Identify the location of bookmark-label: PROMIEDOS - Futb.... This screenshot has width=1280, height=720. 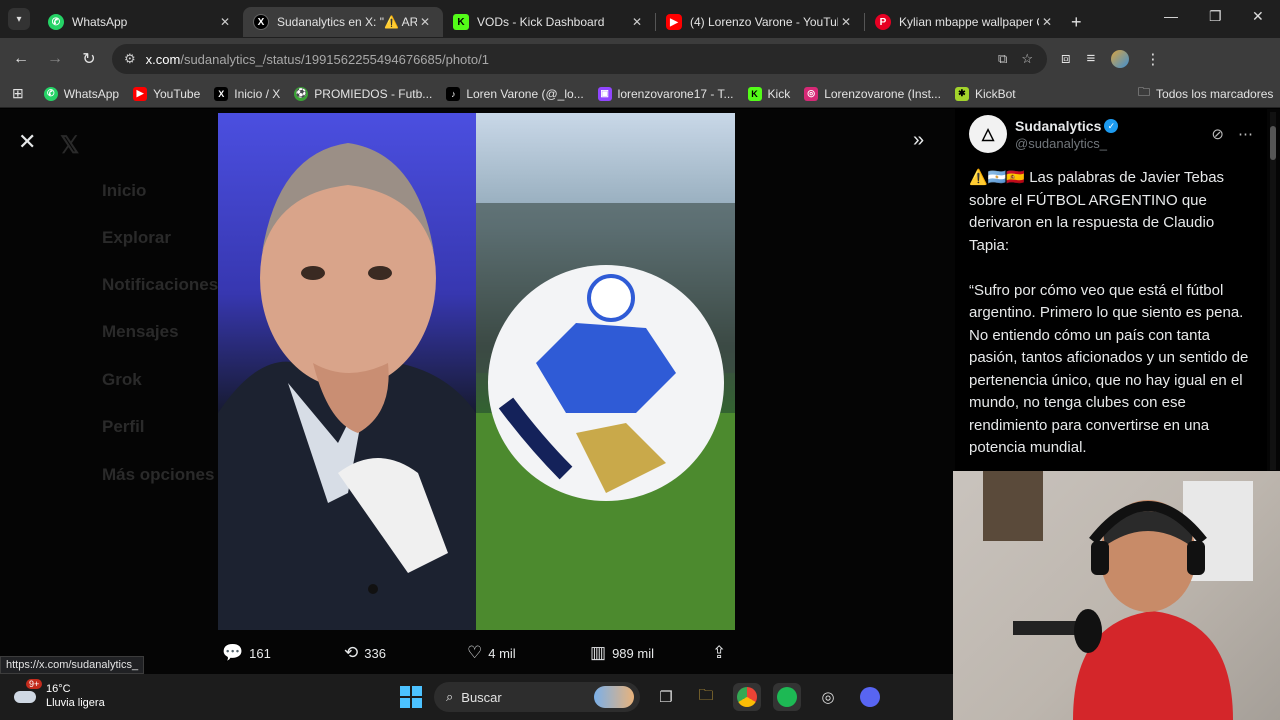
(373, 93).